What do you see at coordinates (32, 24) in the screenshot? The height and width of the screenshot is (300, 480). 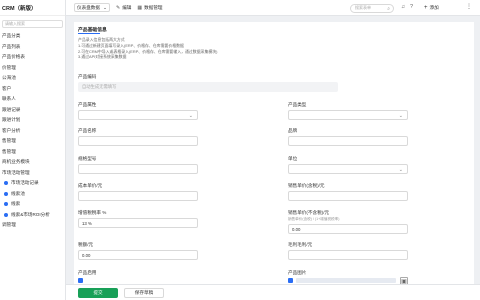 I see `sidebar-search-input: 请输入搜索` at bounding box center [32, 24].